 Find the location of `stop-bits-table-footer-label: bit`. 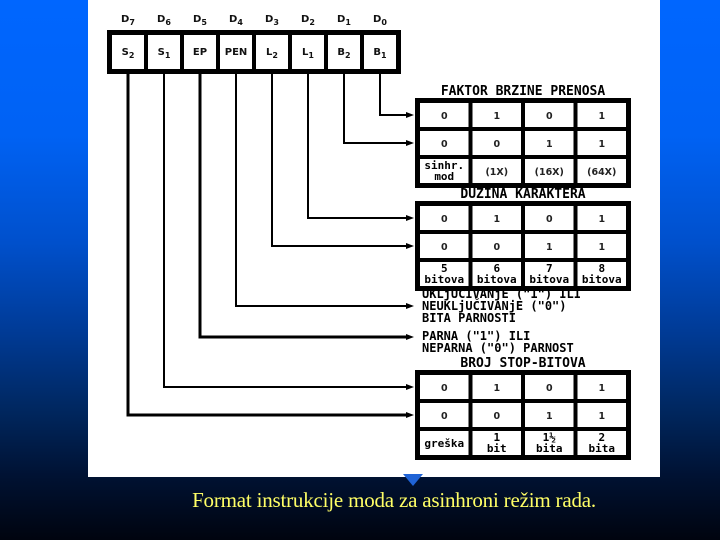

stop-bits-table-footer-label: bit is located at coordinates (497, 448).